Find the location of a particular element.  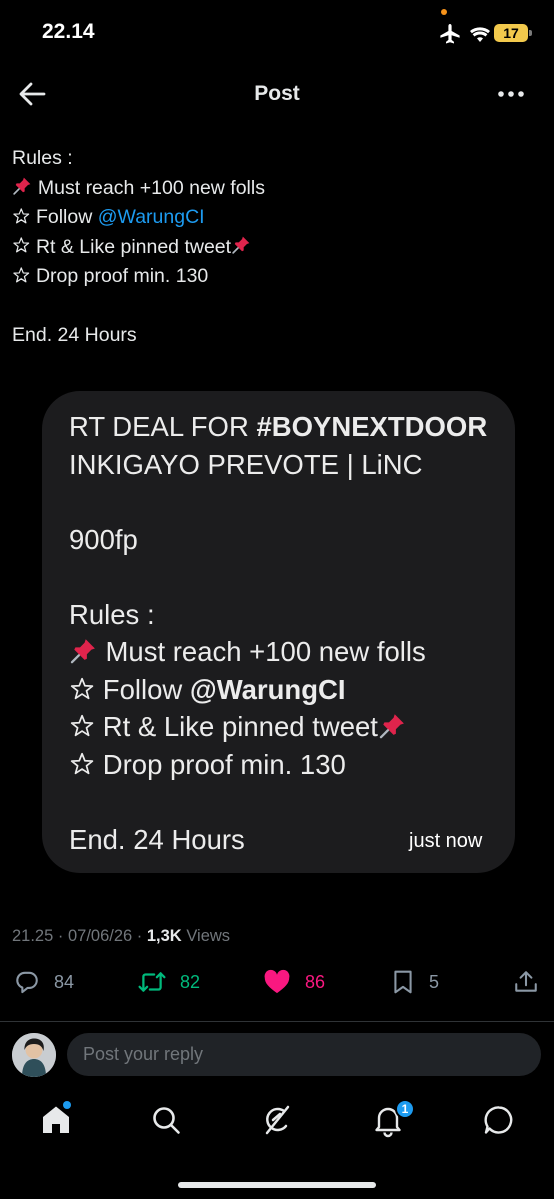

post-rule-3: Rt & Like pinned tweet is located at coordinates (277, 248).